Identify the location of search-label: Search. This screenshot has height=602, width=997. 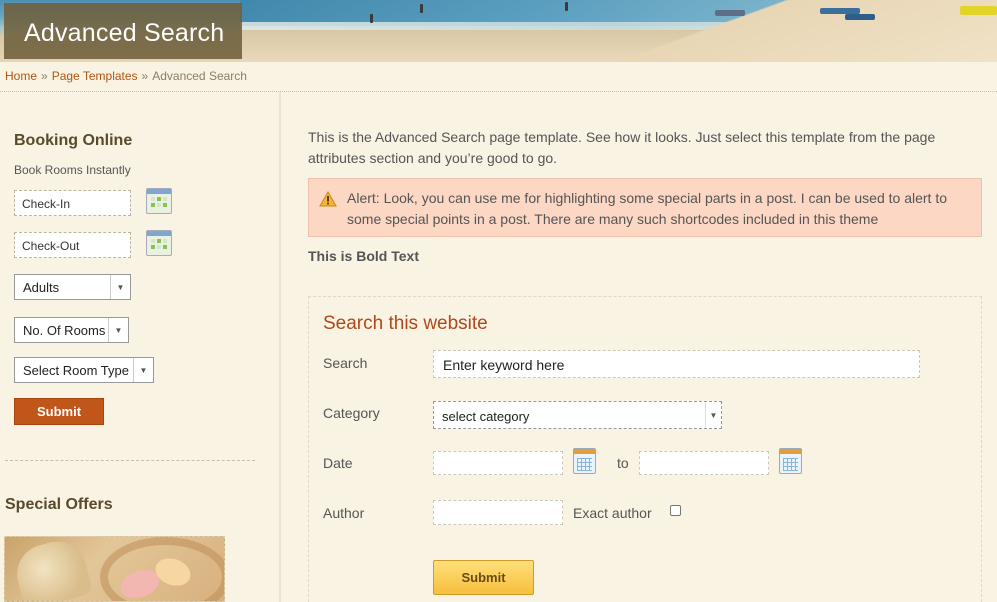
(345, 363).